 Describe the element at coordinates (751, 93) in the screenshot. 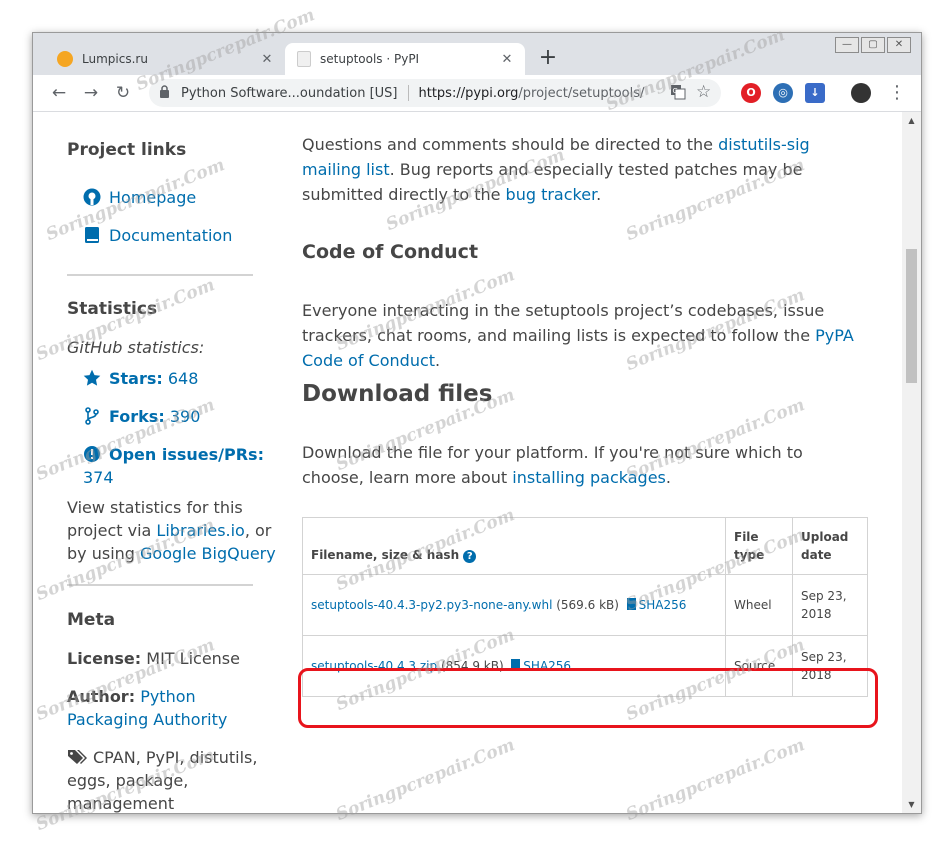

I see `opera-extension-icon: O` at that location.